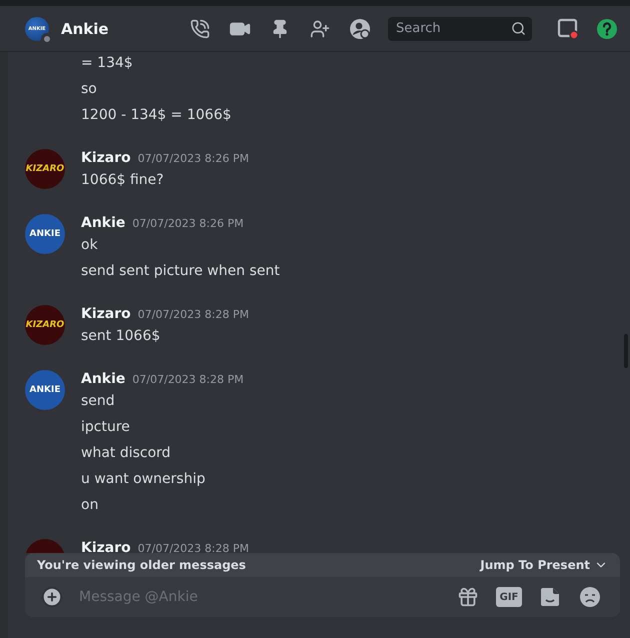 This screenshot has height=638, width=630. I want to click on message-text: what discord, so click(126, 453).